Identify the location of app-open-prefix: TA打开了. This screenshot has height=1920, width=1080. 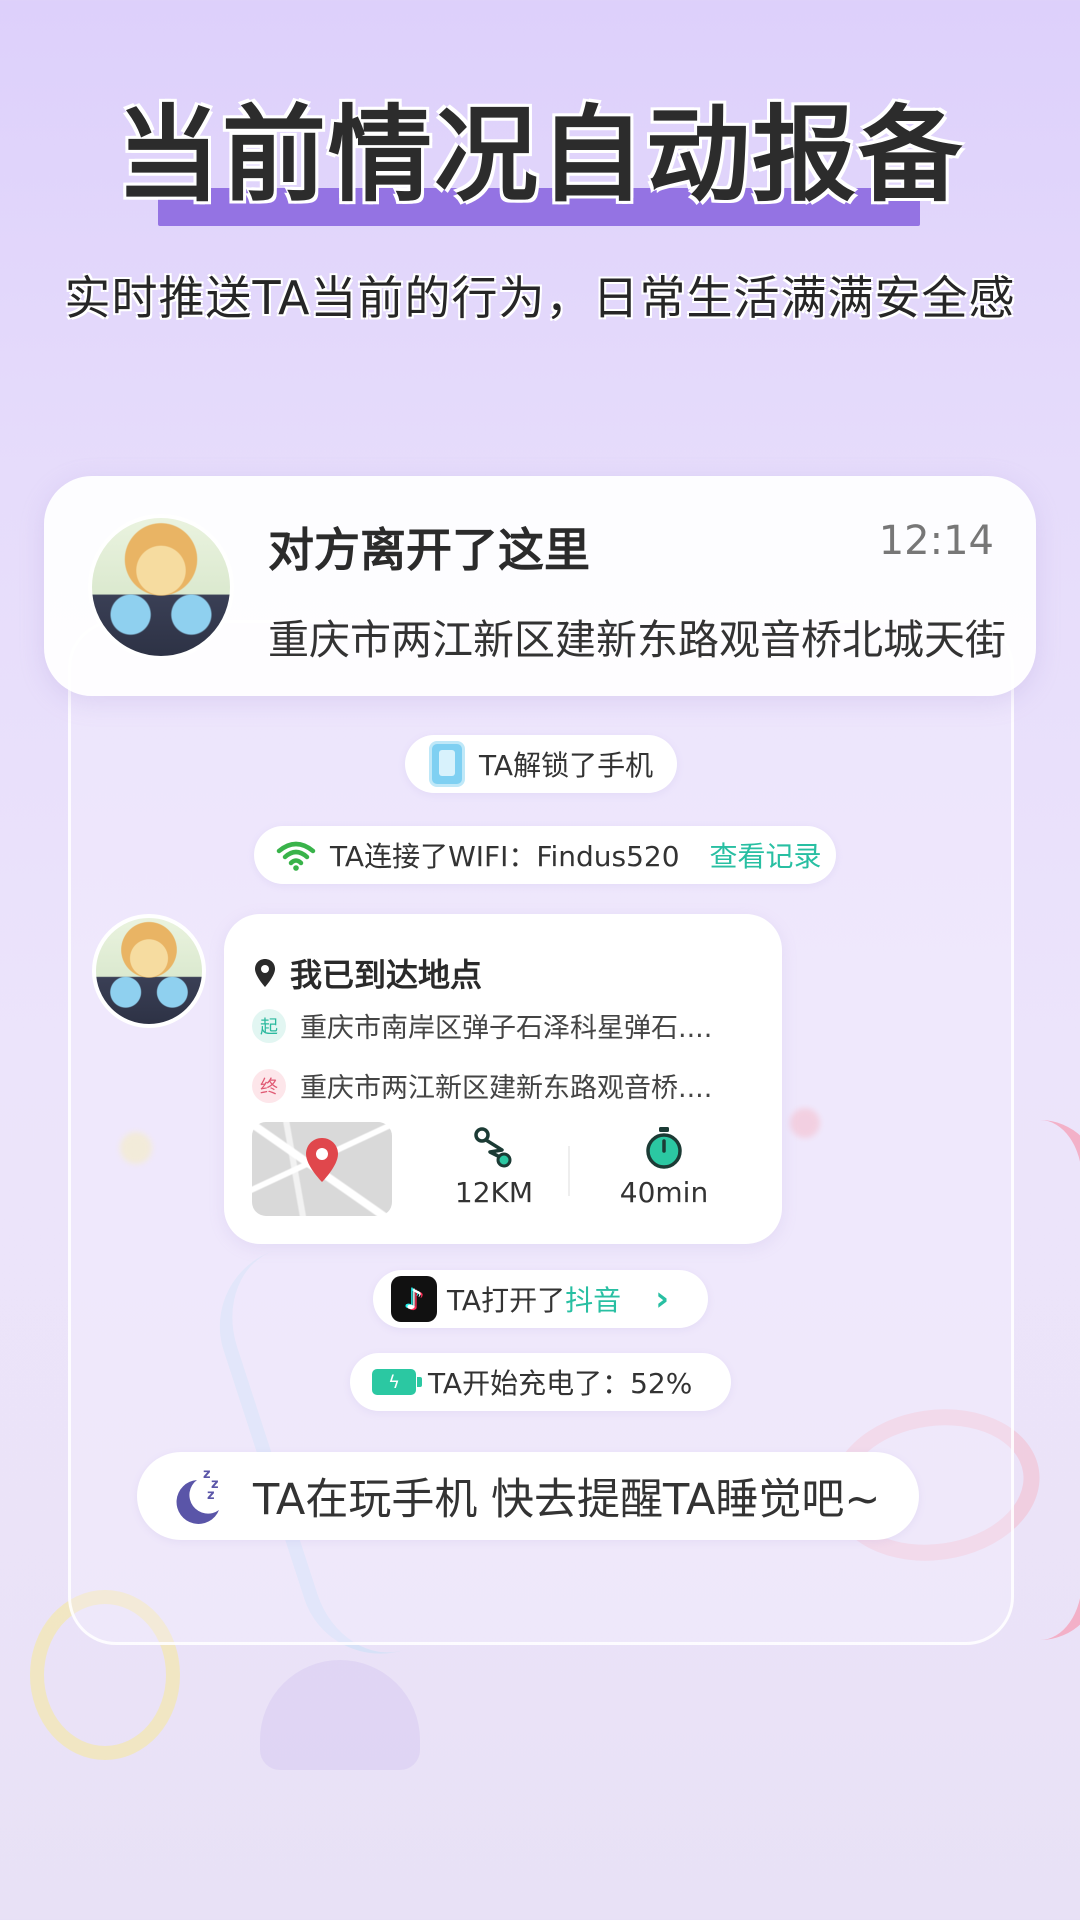
(506, 1300).